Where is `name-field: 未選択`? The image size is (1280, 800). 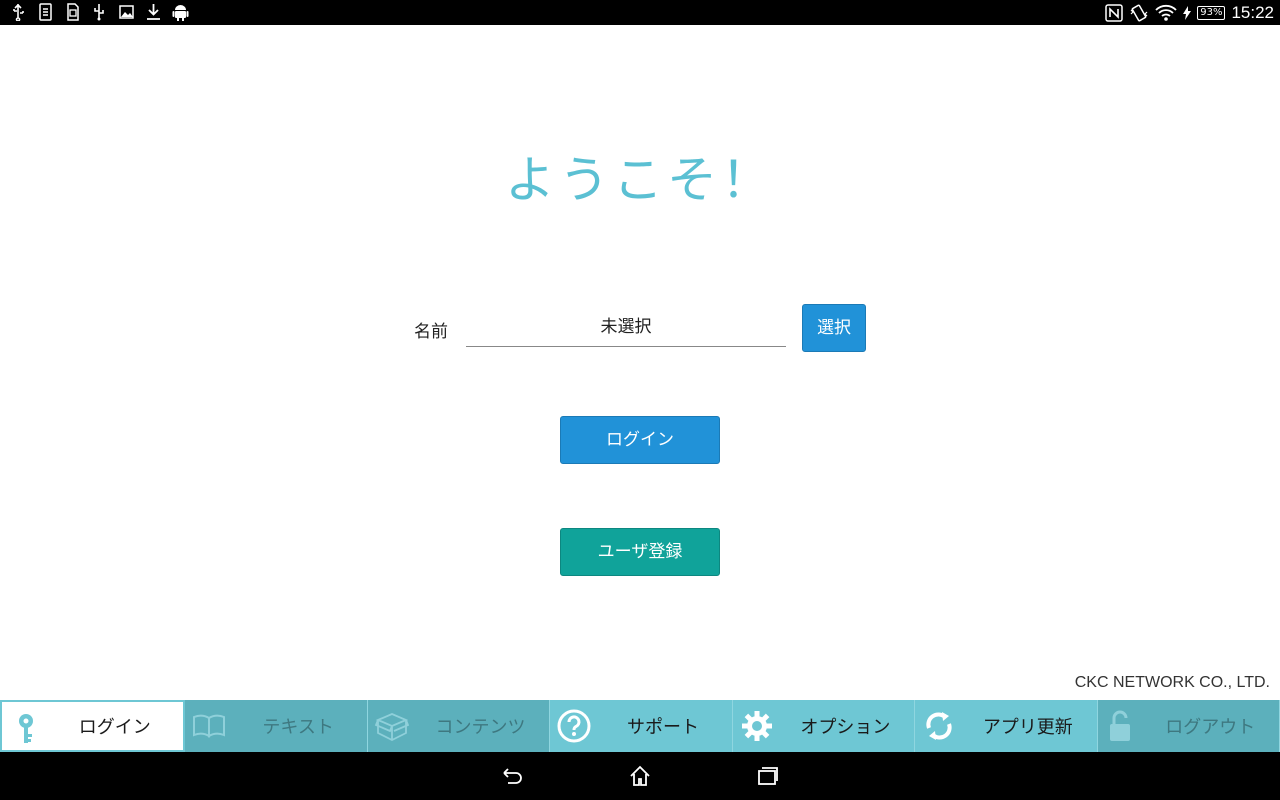
name-field: 未選択 is located at coordinates (626, 328).